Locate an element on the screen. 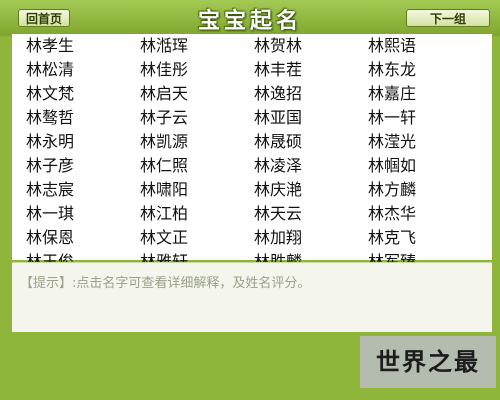 This screenshot has height=400, width=500. name-row: 林永明 林凯源 林晟硕 林滢光 is located at coordinates (256, 142).